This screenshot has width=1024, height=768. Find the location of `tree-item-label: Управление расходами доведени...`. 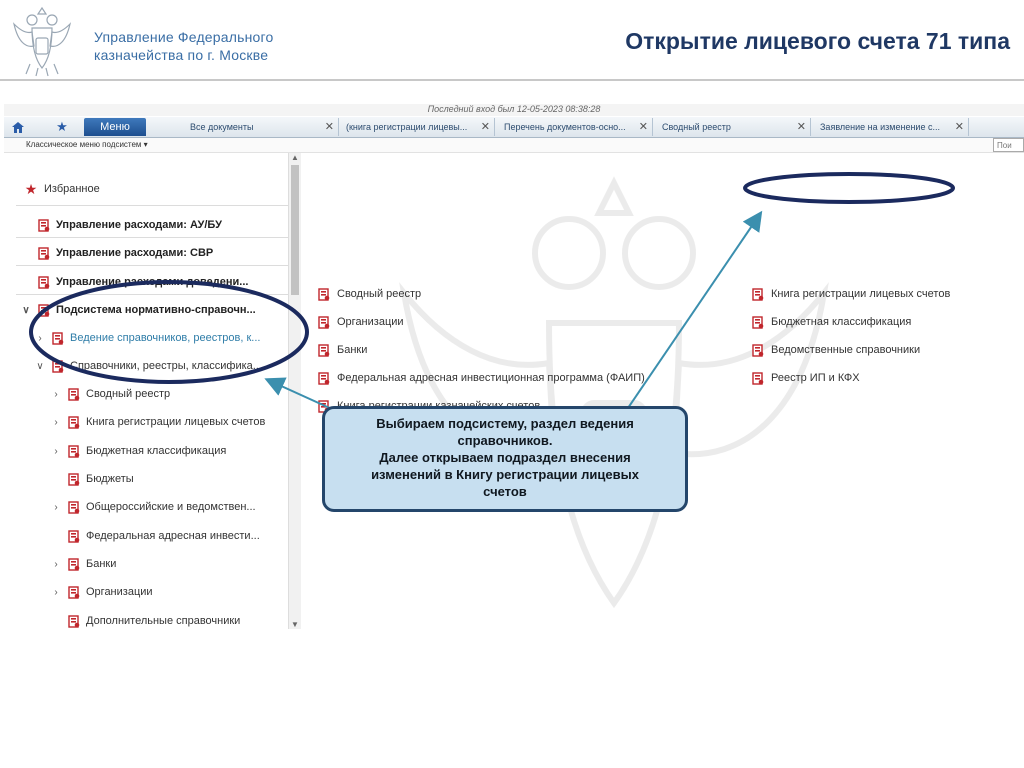

tree-item-label: Управление расходами доведени... is located at coordinates (152, 282).